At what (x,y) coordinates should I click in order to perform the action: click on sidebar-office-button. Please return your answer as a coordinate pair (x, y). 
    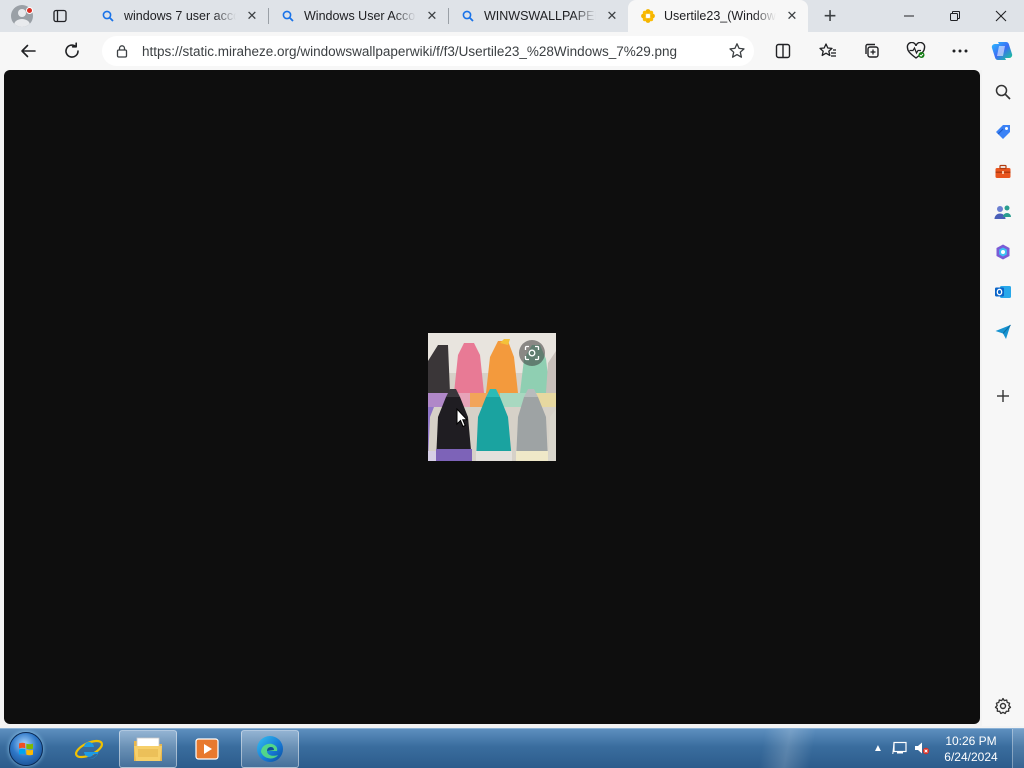
    Looking at the image, I should click on (1003, 252).